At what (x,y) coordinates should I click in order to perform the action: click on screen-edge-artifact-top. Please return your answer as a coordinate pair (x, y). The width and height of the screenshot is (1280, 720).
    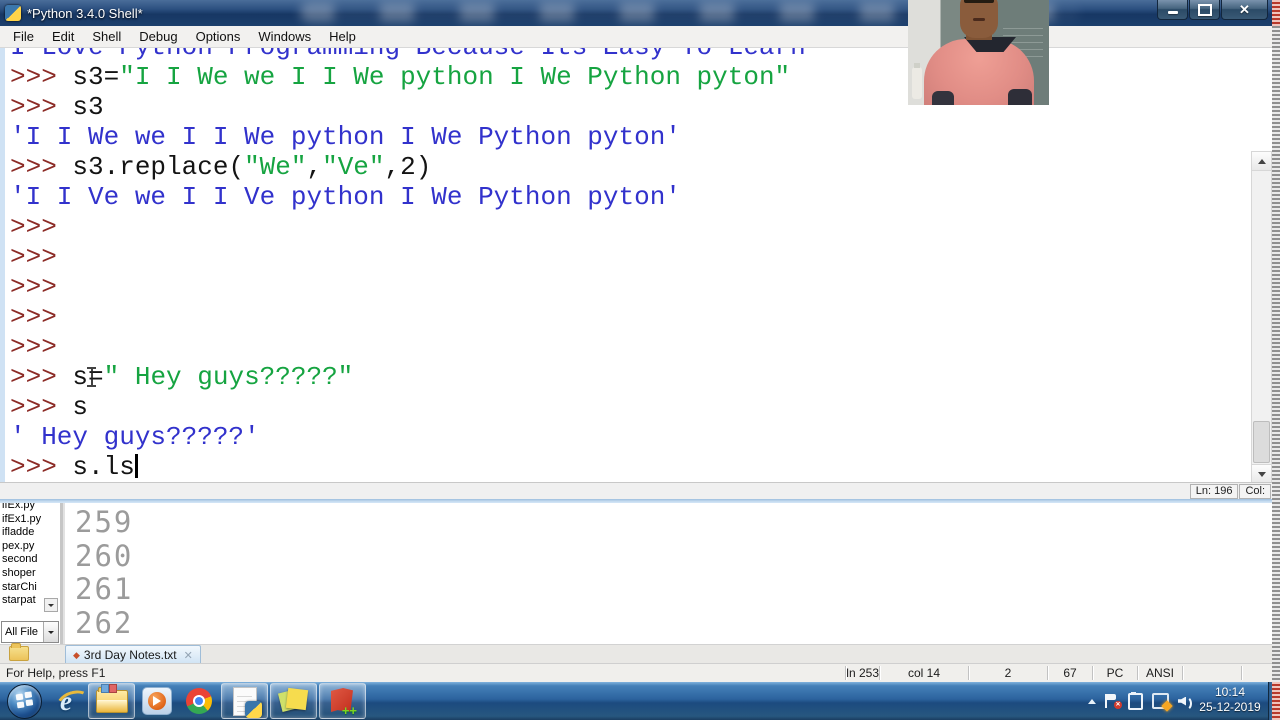
    Looking at the image, I should click on (1276, 13).